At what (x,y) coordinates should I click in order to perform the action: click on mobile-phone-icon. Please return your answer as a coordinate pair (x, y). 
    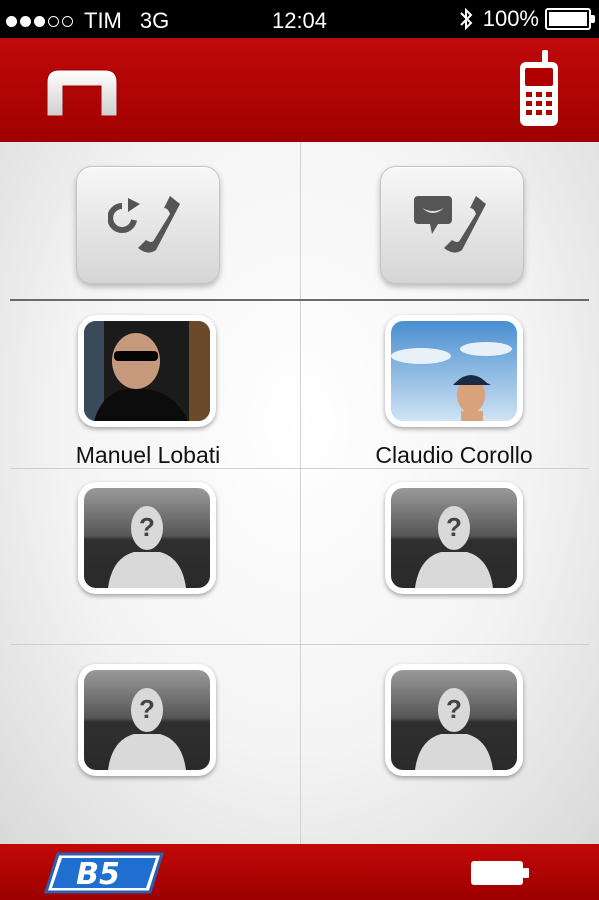
    Looking at the image, I should click on (539, 89).